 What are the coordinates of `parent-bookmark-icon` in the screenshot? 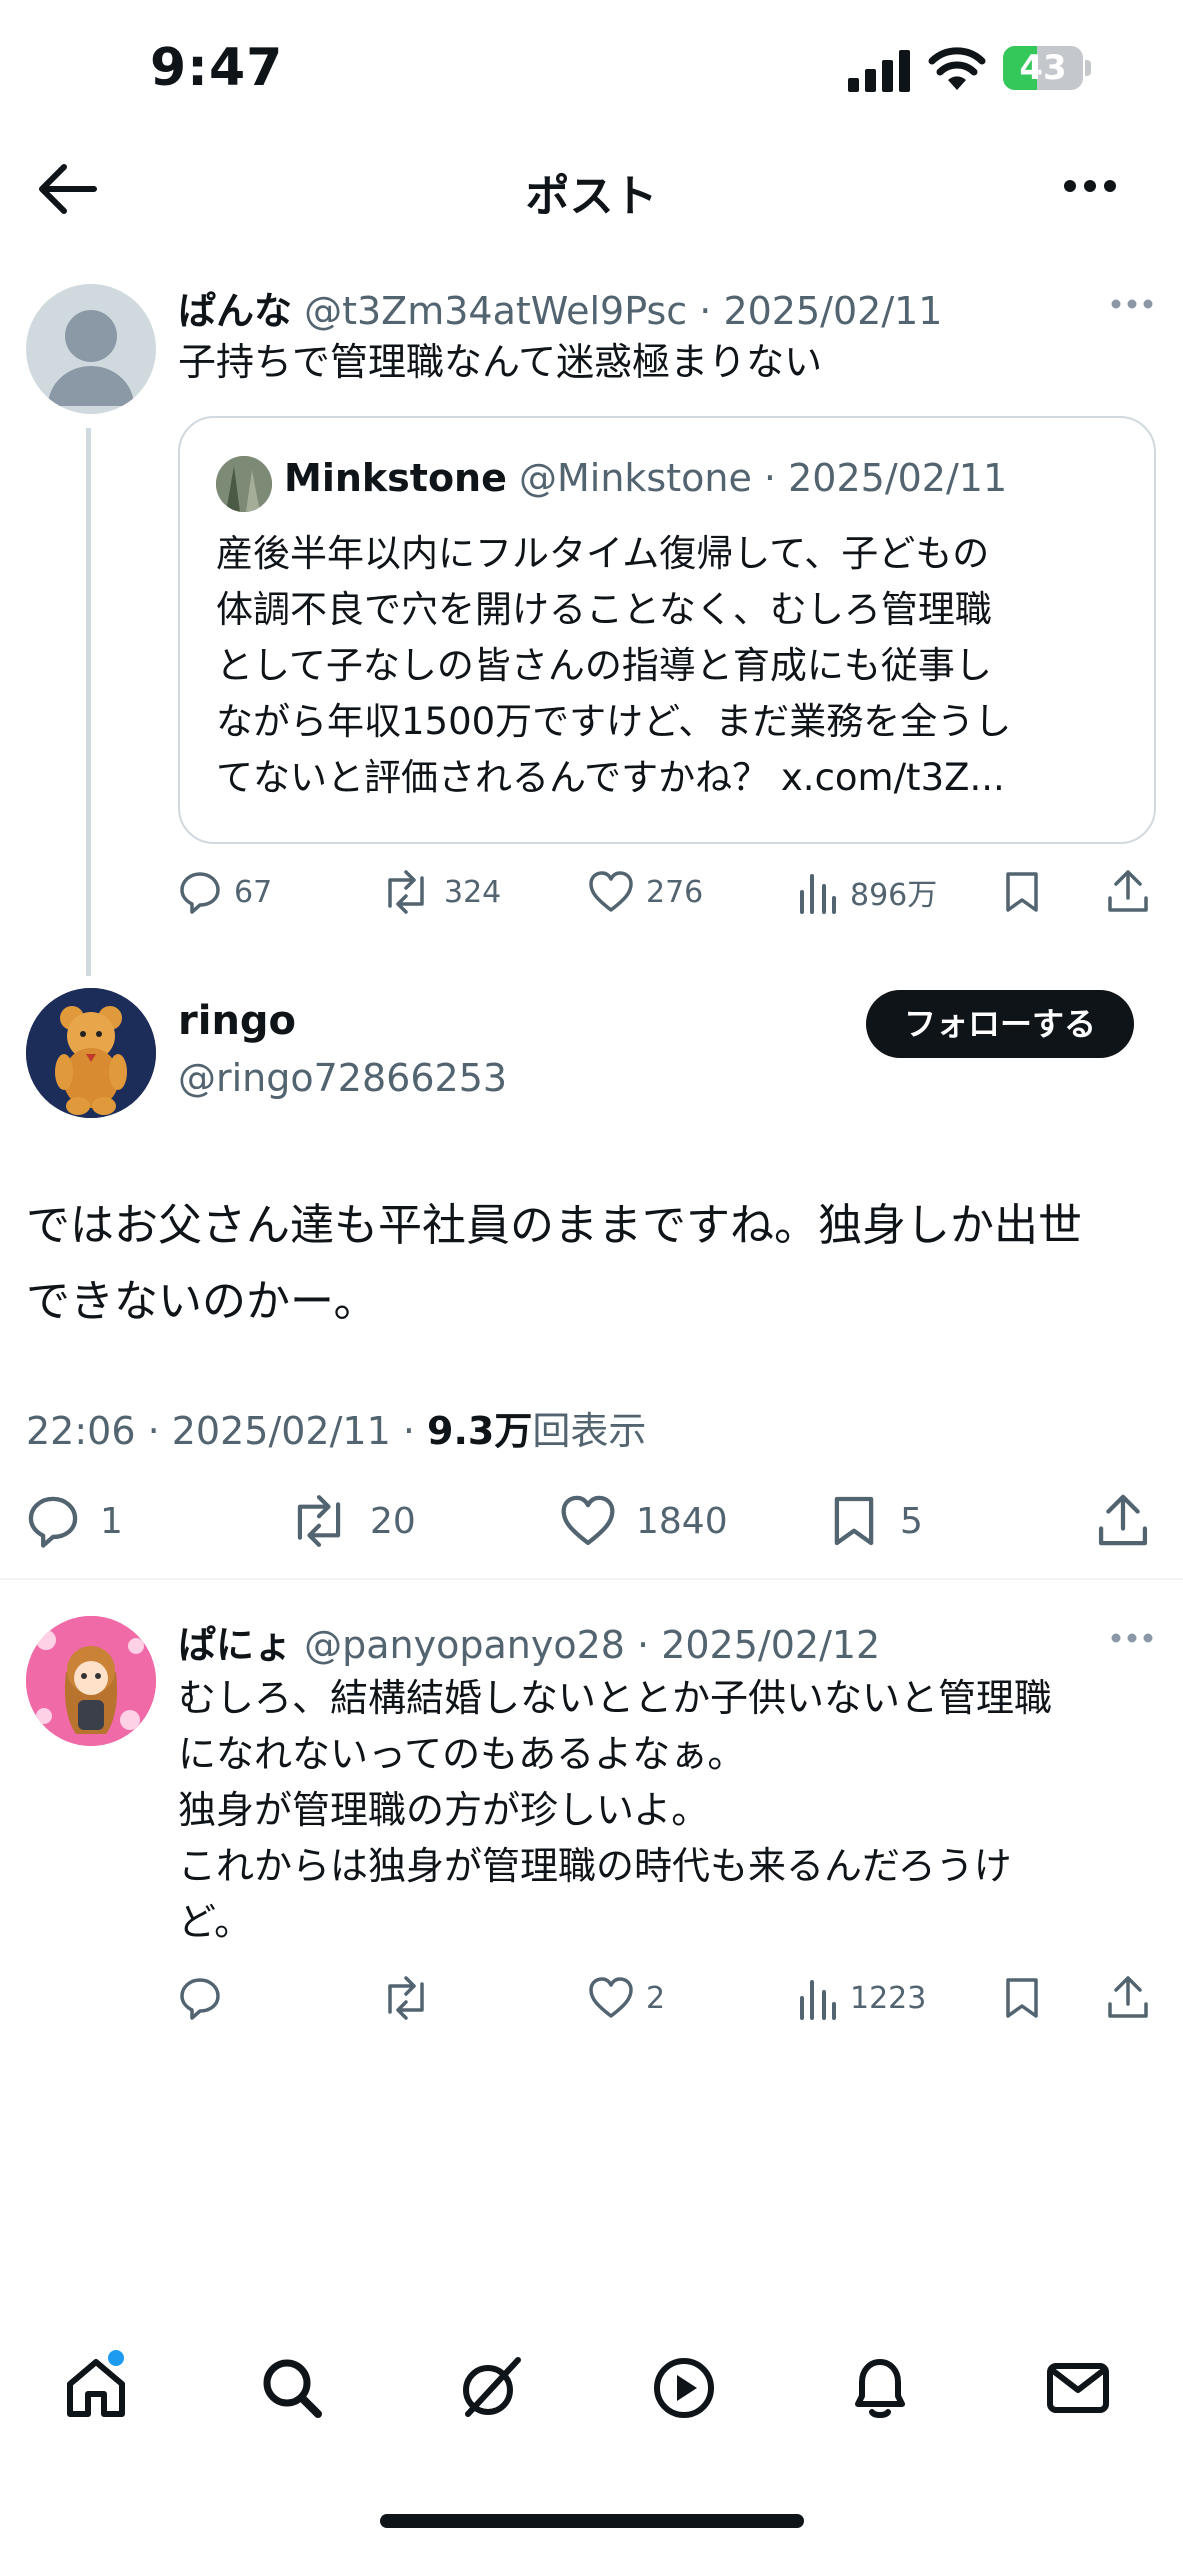 It's located at (1022, 892).